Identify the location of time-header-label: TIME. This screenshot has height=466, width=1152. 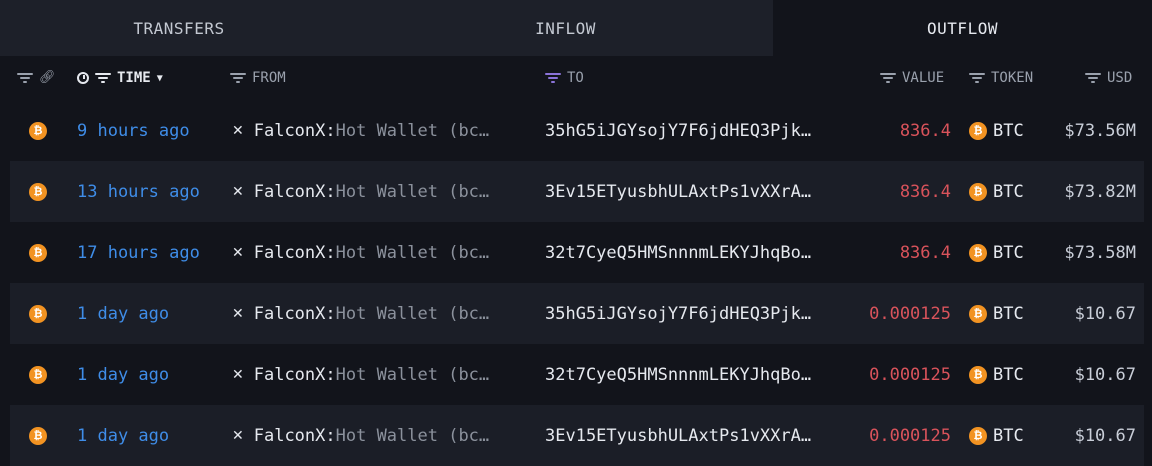
(134, 78).